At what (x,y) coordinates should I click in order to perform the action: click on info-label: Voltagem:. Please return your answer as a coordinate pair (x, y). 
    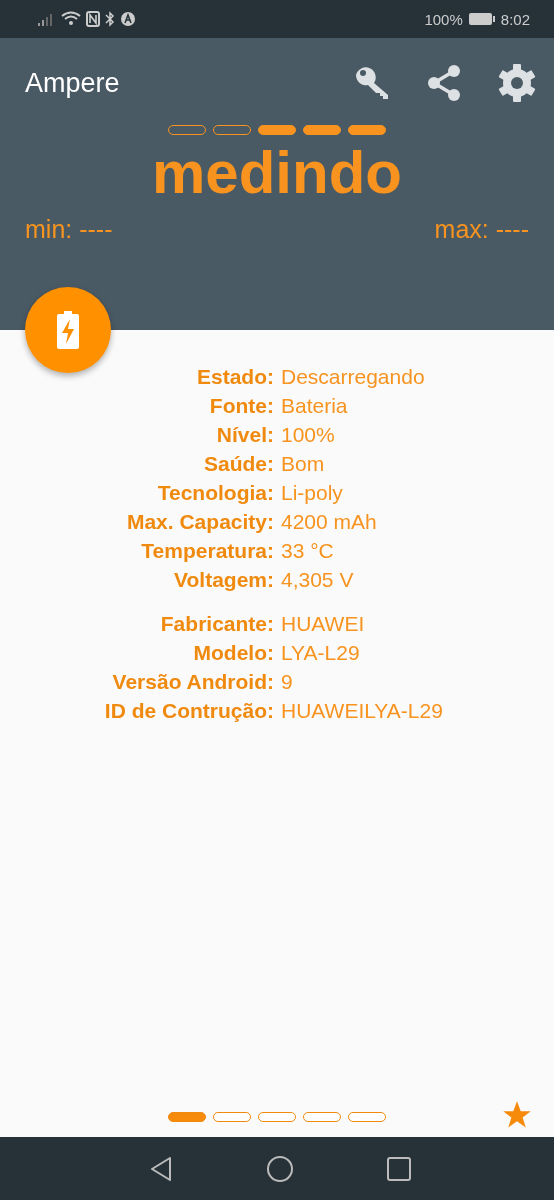
    Looking at the image, I should click on (223, 580).